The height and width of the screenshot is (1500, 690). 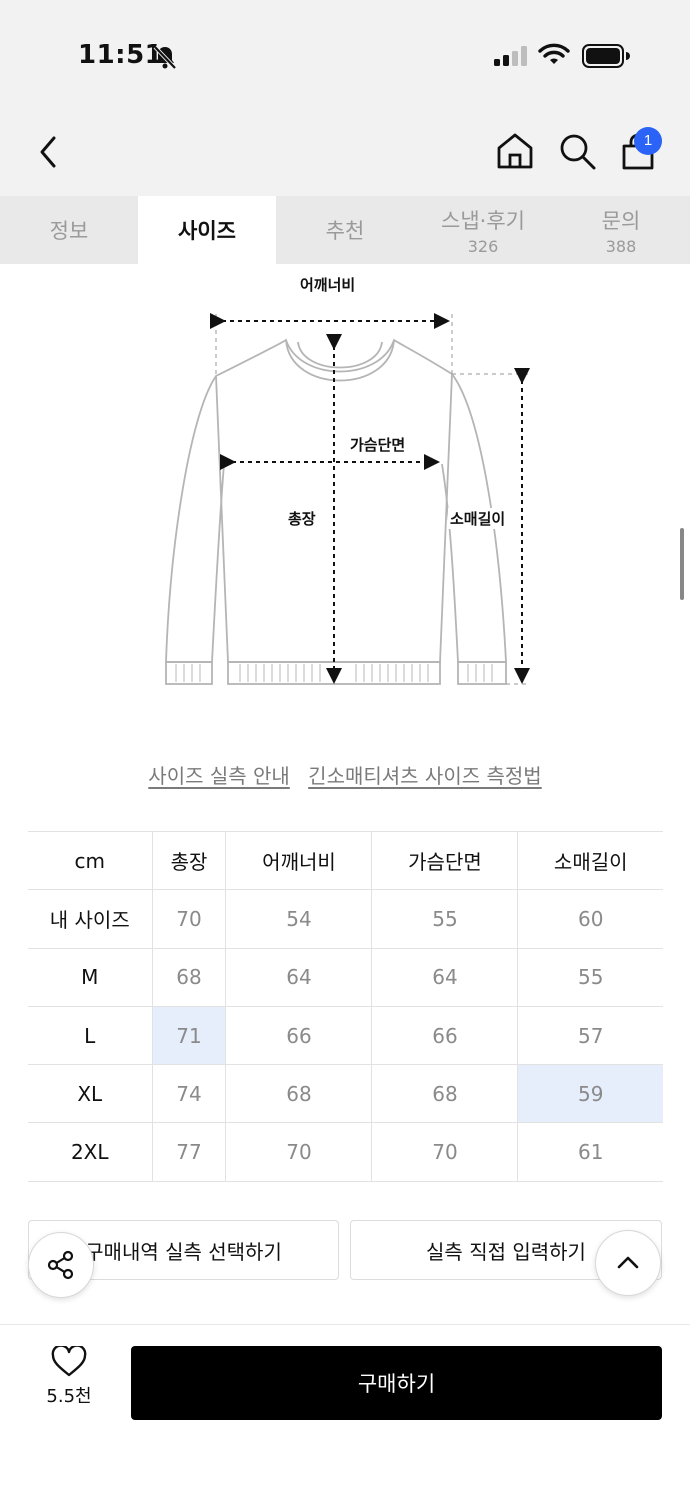 I want to click on table-cell-label: 내 사이즈, so click(x=90, y=919).